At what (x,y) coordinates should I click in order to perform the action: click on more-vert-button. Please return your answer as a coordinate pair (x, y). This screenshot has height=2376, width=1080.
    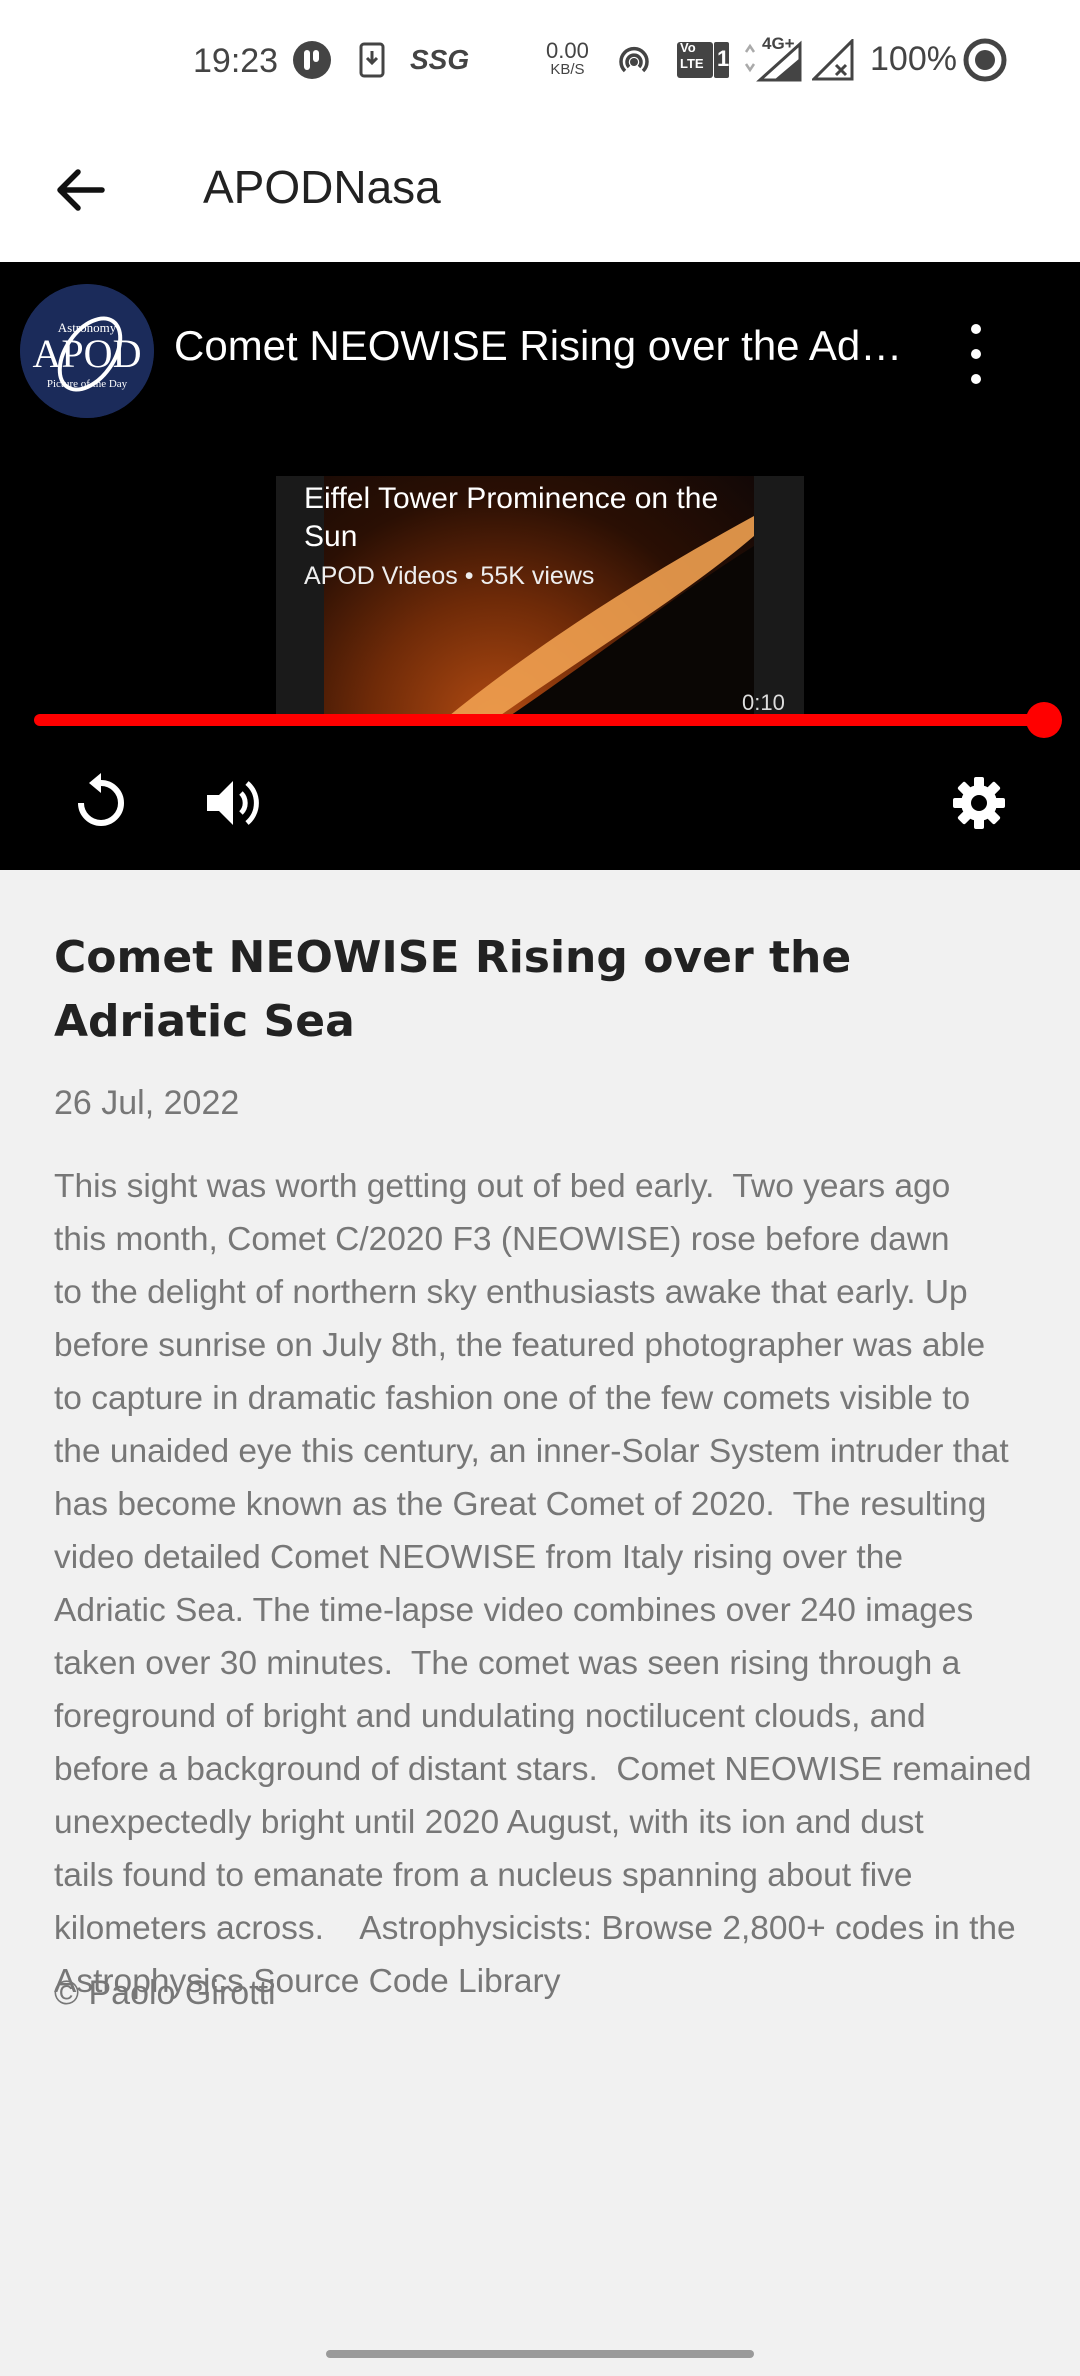
    Looking at the image, I should click on (976, 354).